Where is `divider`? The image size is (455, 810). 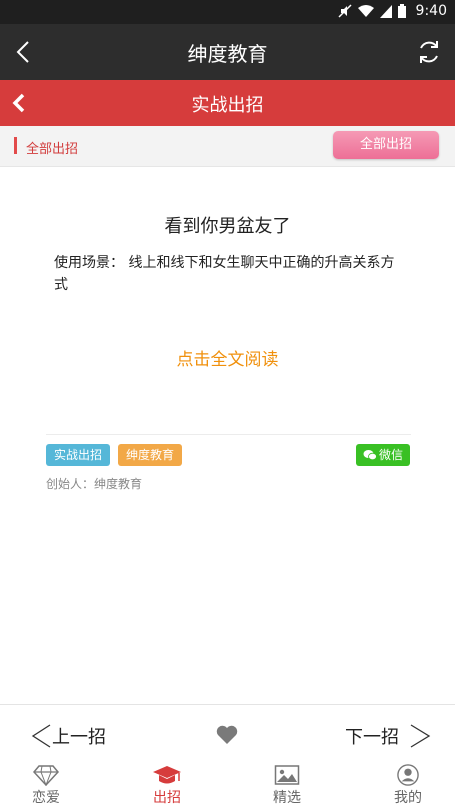
divider is located at coordinates (228, 434).